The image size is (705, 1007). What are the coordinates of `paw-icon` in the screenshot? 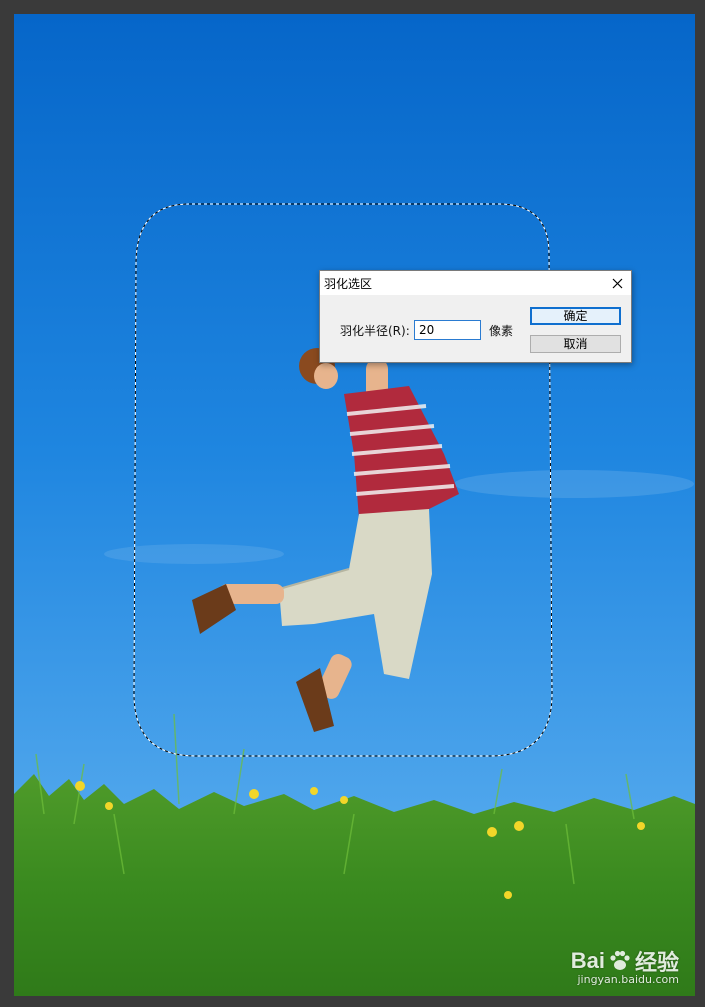 It's located at (620, 960).